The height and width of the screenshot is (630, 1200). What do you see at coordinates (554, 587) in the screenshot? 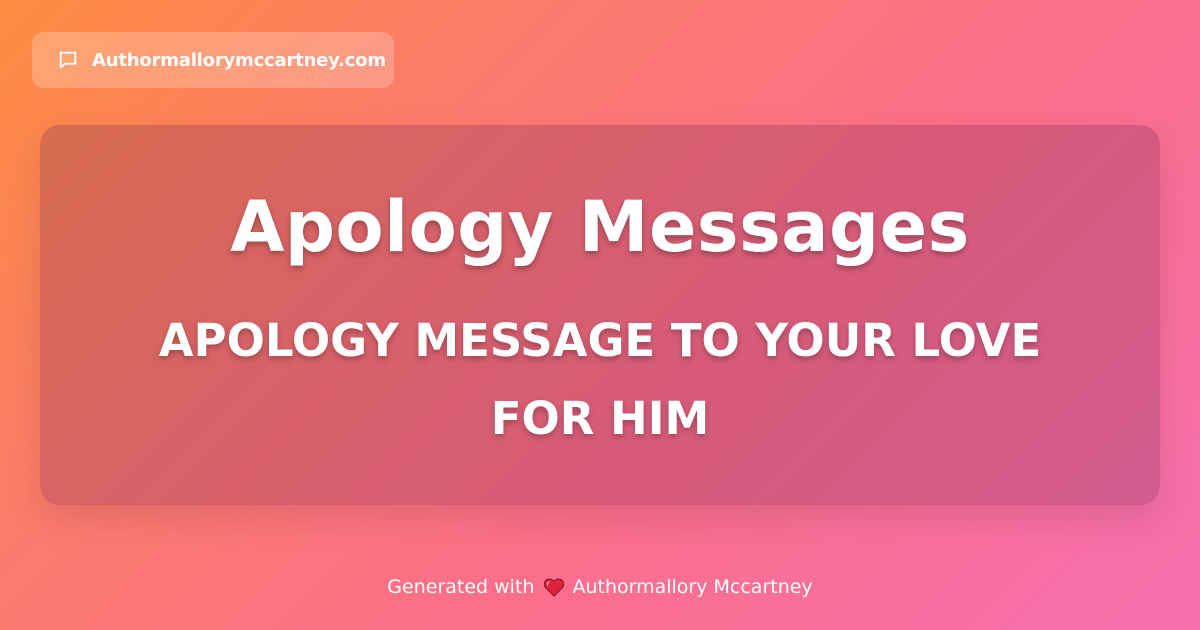
I see `heart-icon` at bounding box center [554, 587].